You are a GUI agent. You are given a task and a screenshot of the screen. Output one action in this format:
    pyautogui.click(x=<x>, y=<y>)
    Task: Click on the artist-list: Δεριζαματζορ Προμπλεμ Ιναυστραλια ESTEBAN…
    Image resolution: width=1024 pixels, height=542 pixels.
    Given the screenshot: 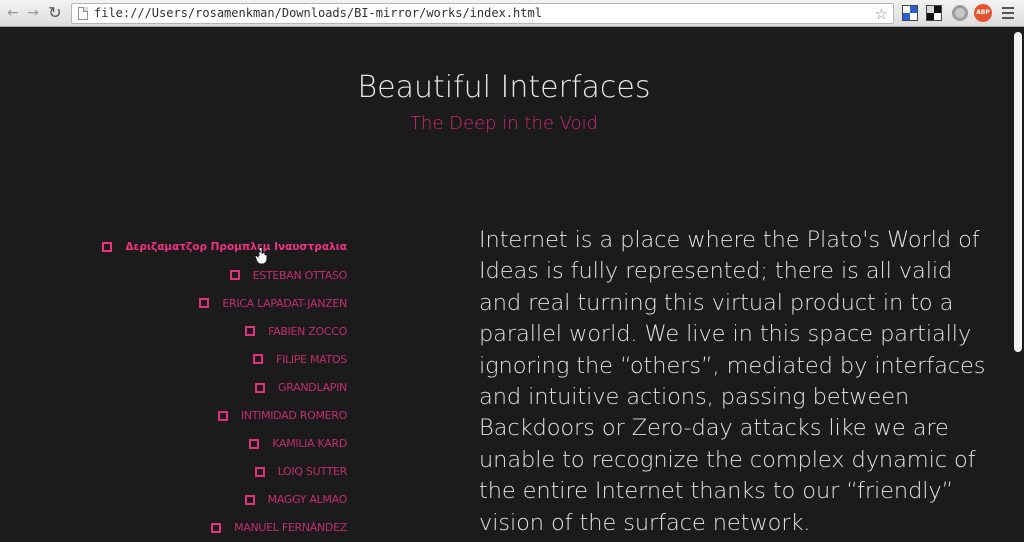 What is the action you would take?
    pyautogui.click(x=223, y=387)
    